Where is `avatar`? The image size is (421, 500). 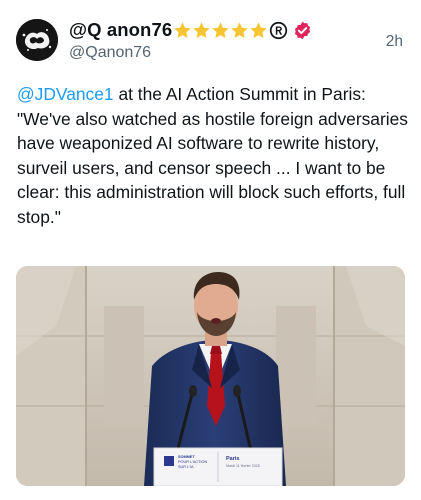
avatar is located at coordinates (37, 40).